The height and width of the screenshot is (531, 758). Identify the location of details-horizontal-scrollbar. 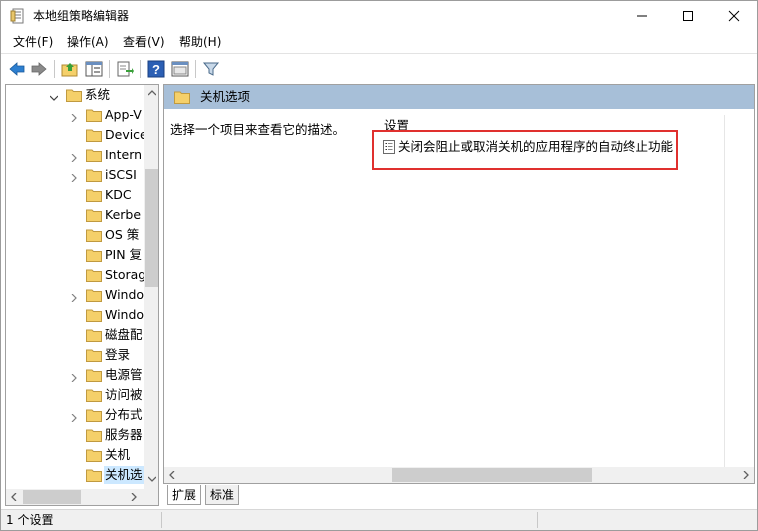
(459, 475).